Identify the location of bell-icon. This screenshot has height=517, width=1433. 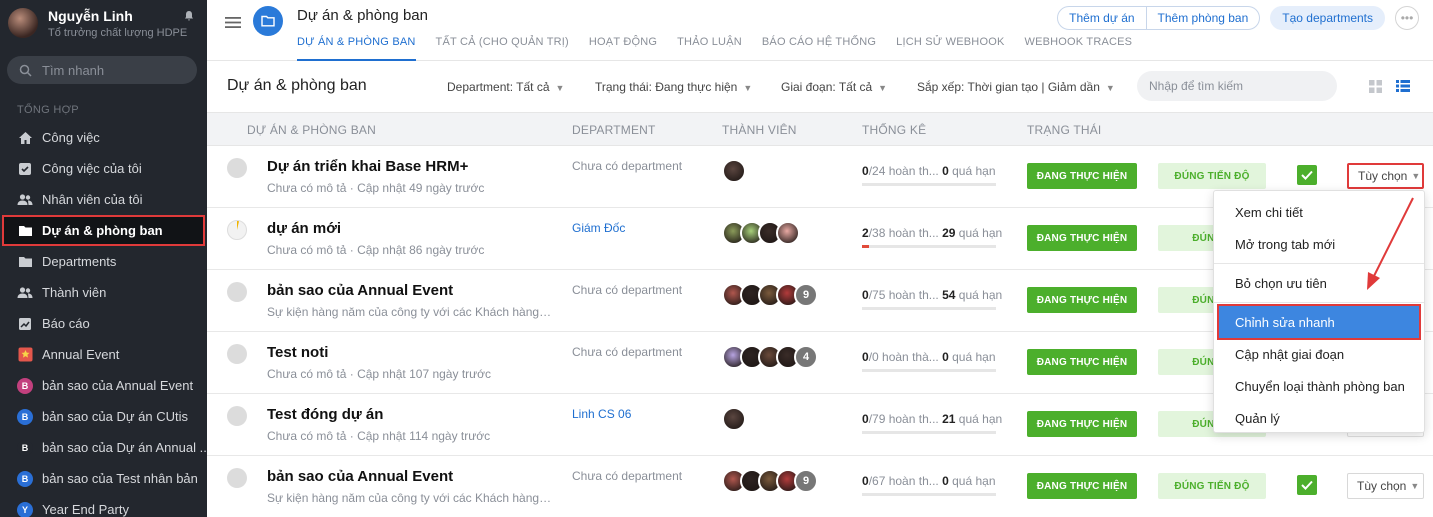
(189, 16).